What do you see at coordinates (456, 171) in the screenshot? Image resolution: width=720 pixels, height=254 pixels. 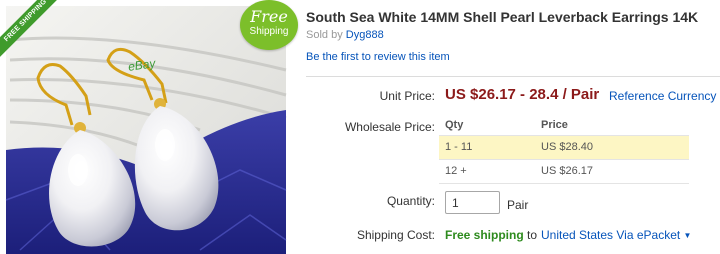 I see `tier-qty: 12 +` at bounding box center [456, 171].